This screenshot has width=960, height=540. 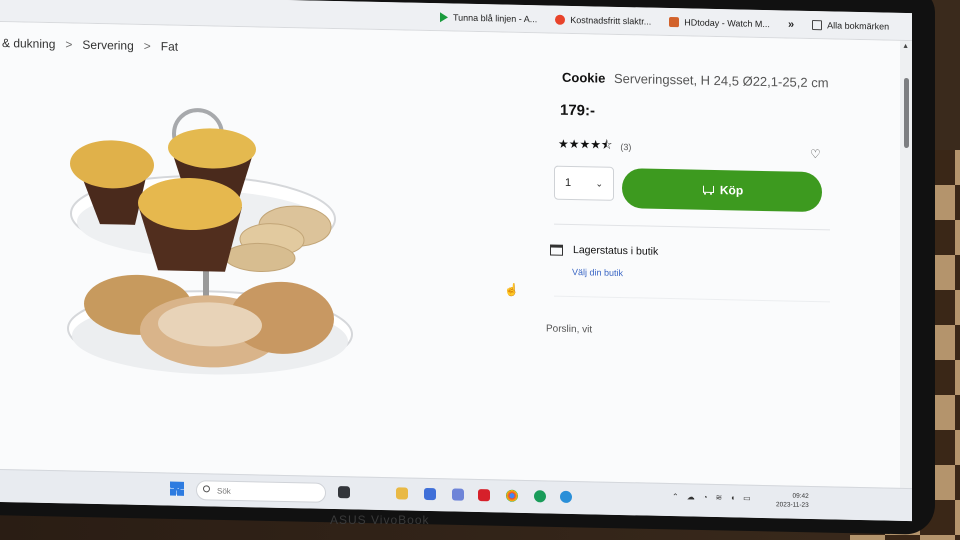 What do you see at coordinates (28, 43) in the screenshot?
I see `breadcrumb-item: & dukning` at bounding box center [28, 43].